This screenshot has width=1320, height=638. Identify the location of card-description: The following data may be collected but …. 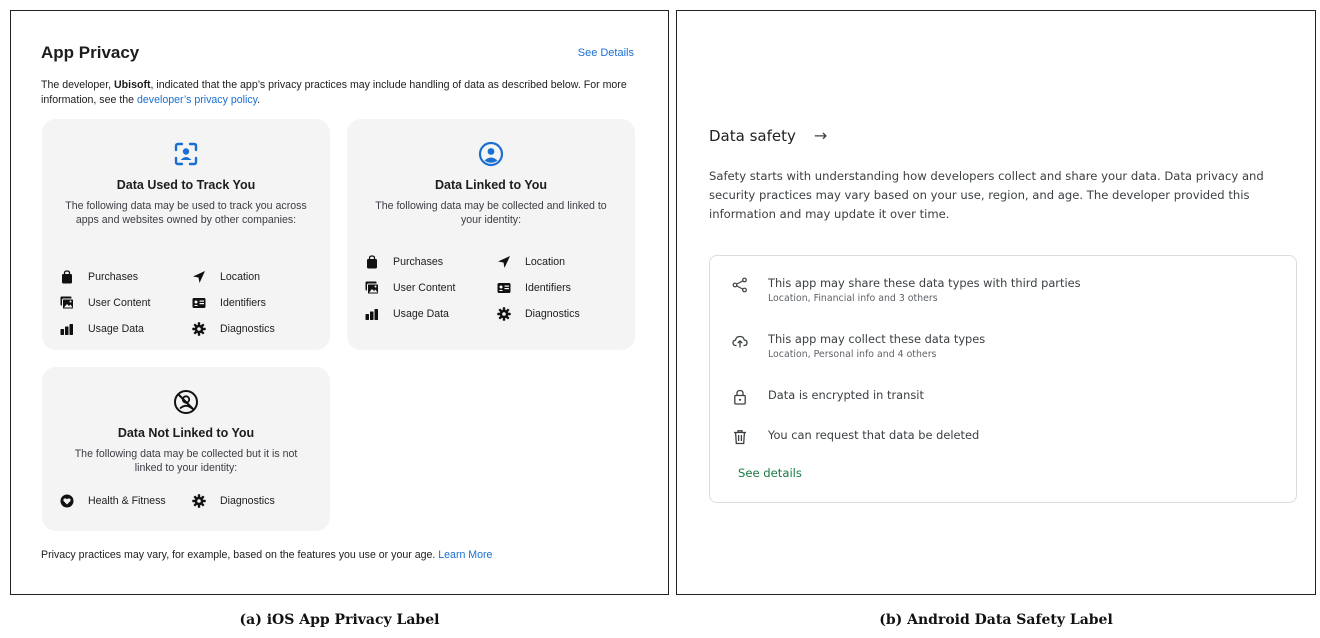
(186, 461).